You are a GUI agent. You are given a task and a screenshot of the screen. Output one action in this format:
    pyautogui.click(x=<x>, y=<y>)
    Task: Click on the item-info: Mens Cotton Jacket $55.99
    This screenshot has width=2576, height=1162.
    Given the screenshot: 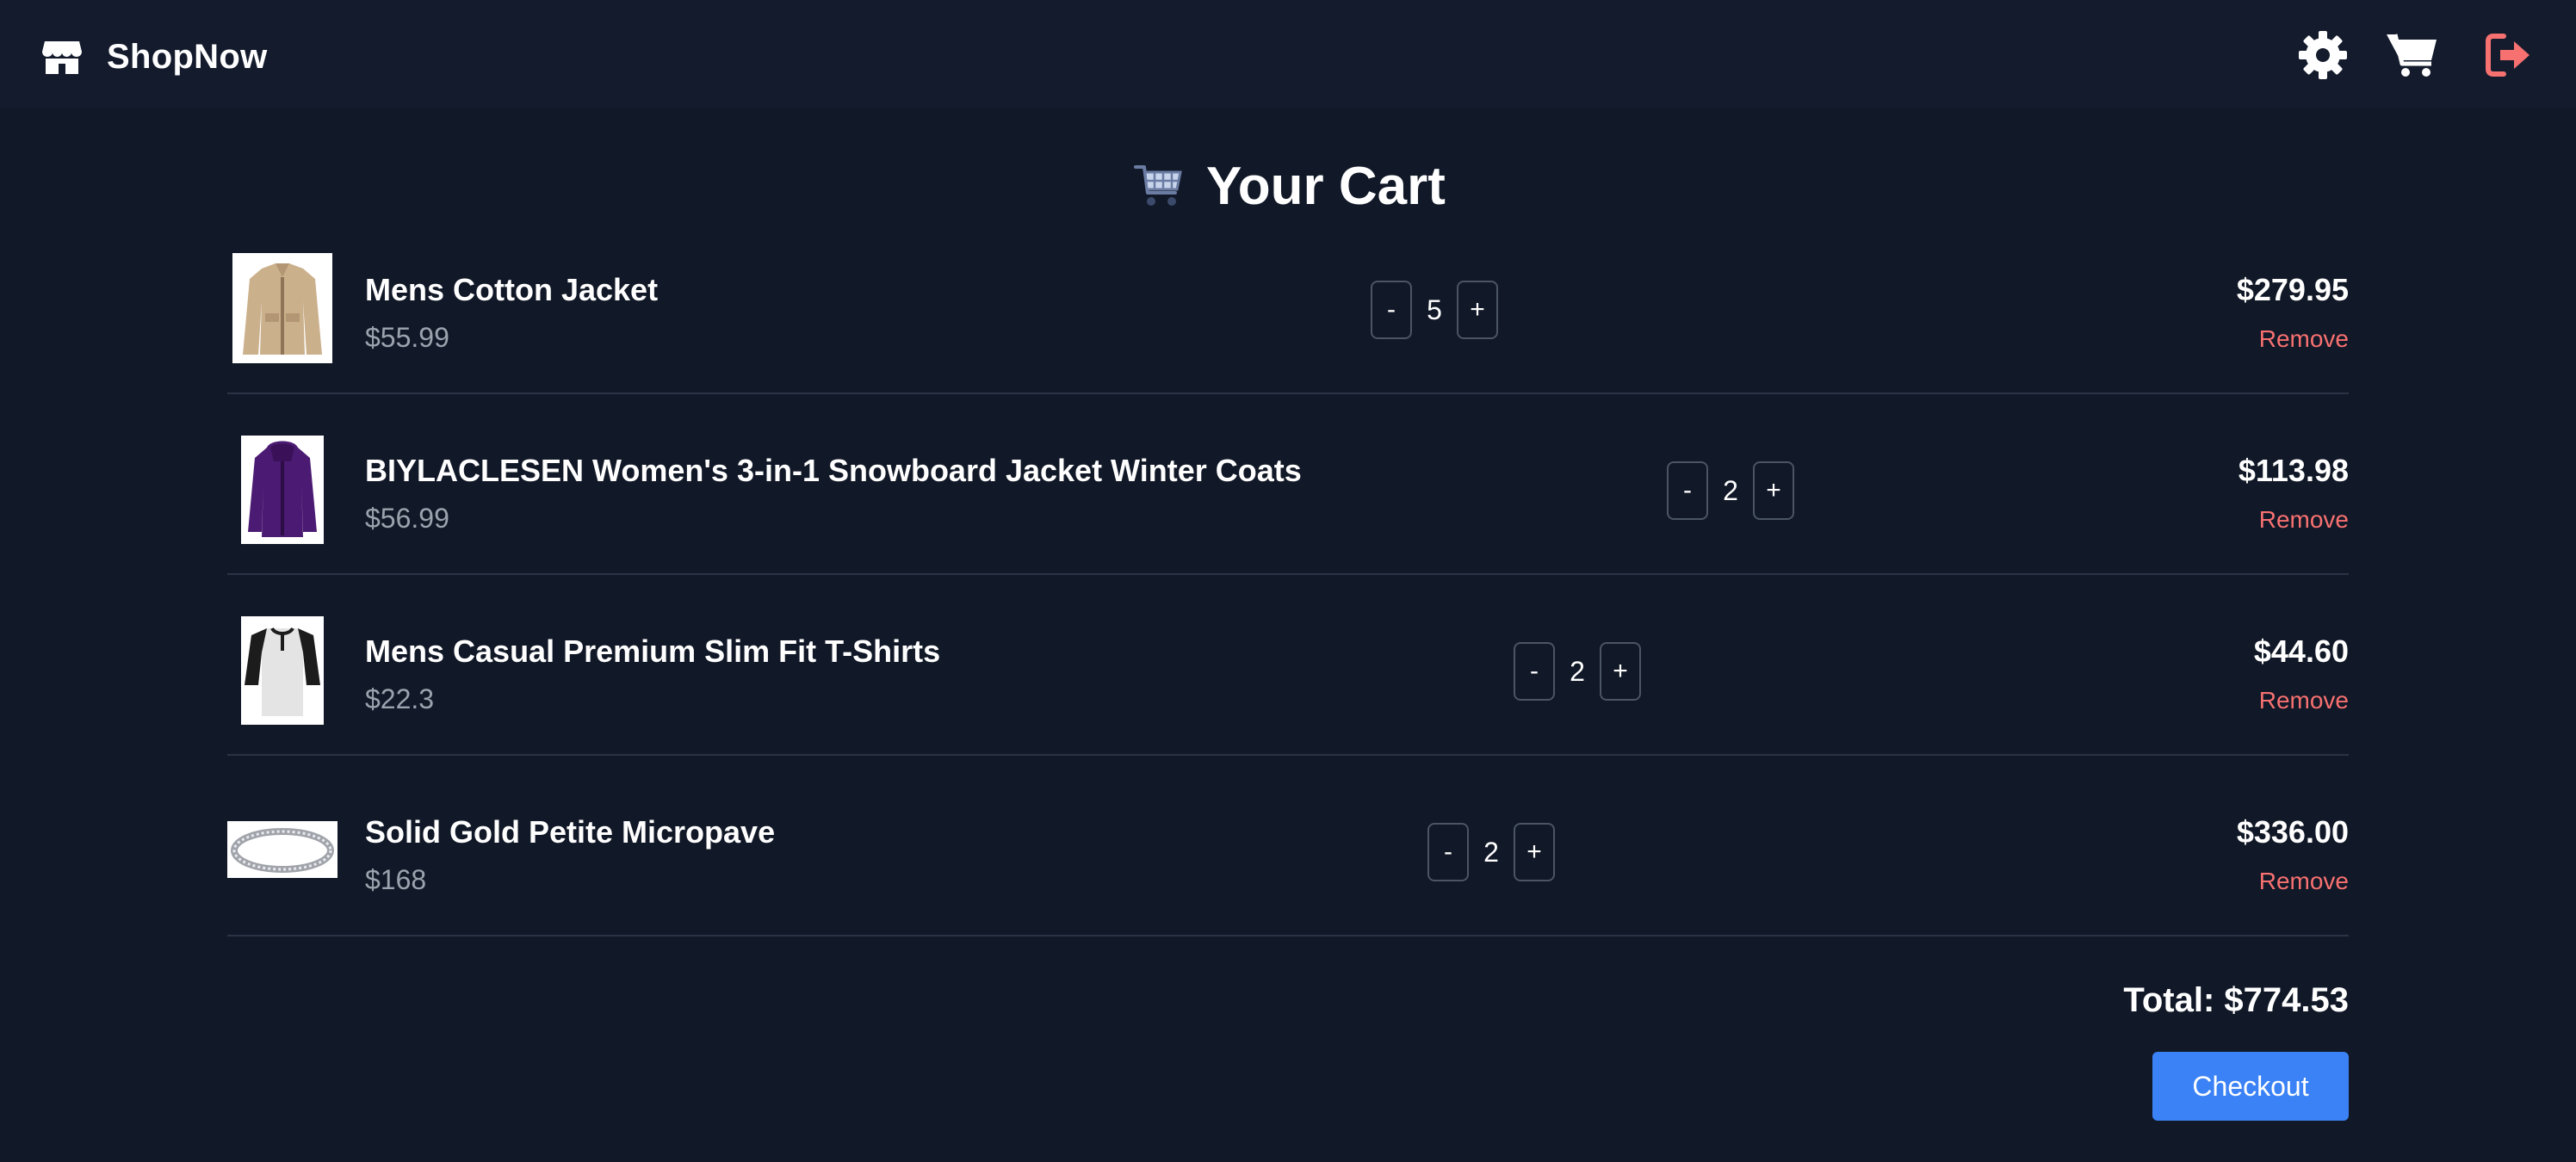 What is the action you would take?
    pyautogui.click(x=511, y=313)
    